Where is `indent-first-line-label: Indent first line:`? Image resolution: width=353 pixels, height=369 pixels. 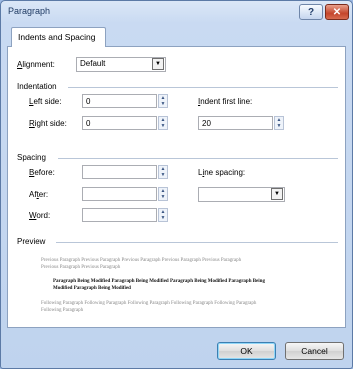 indent-first-line-label: Indent first line: is located at coordinates (225, 101).